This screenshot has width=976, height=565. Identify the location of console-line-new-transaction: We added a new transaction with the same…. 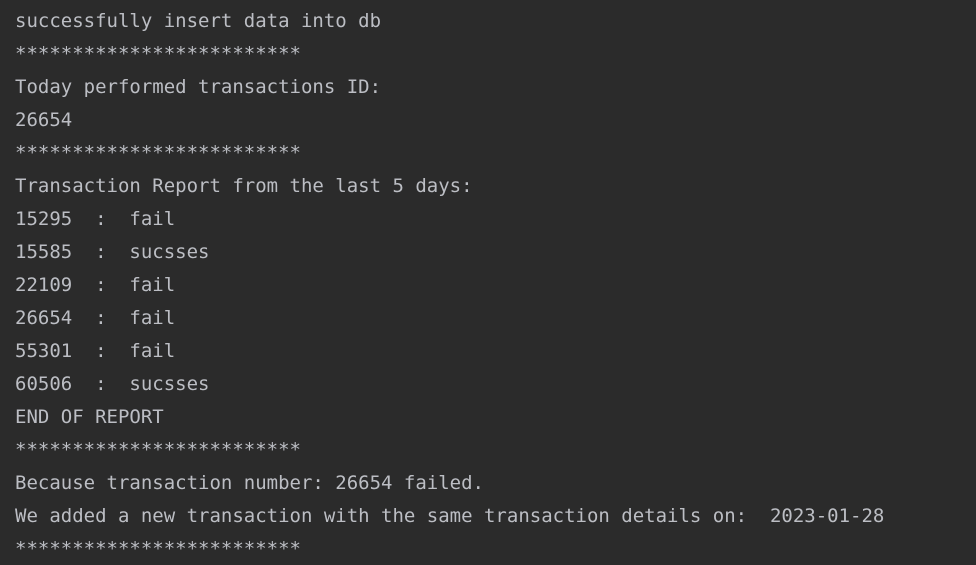
(450, 516).